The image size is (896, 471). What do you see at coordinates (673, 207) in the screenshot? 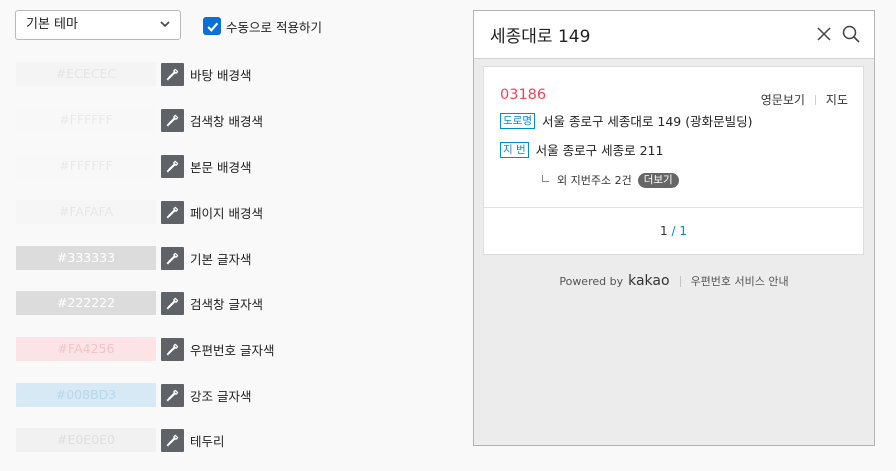
I see `divider` at bounding box center [673, 207].